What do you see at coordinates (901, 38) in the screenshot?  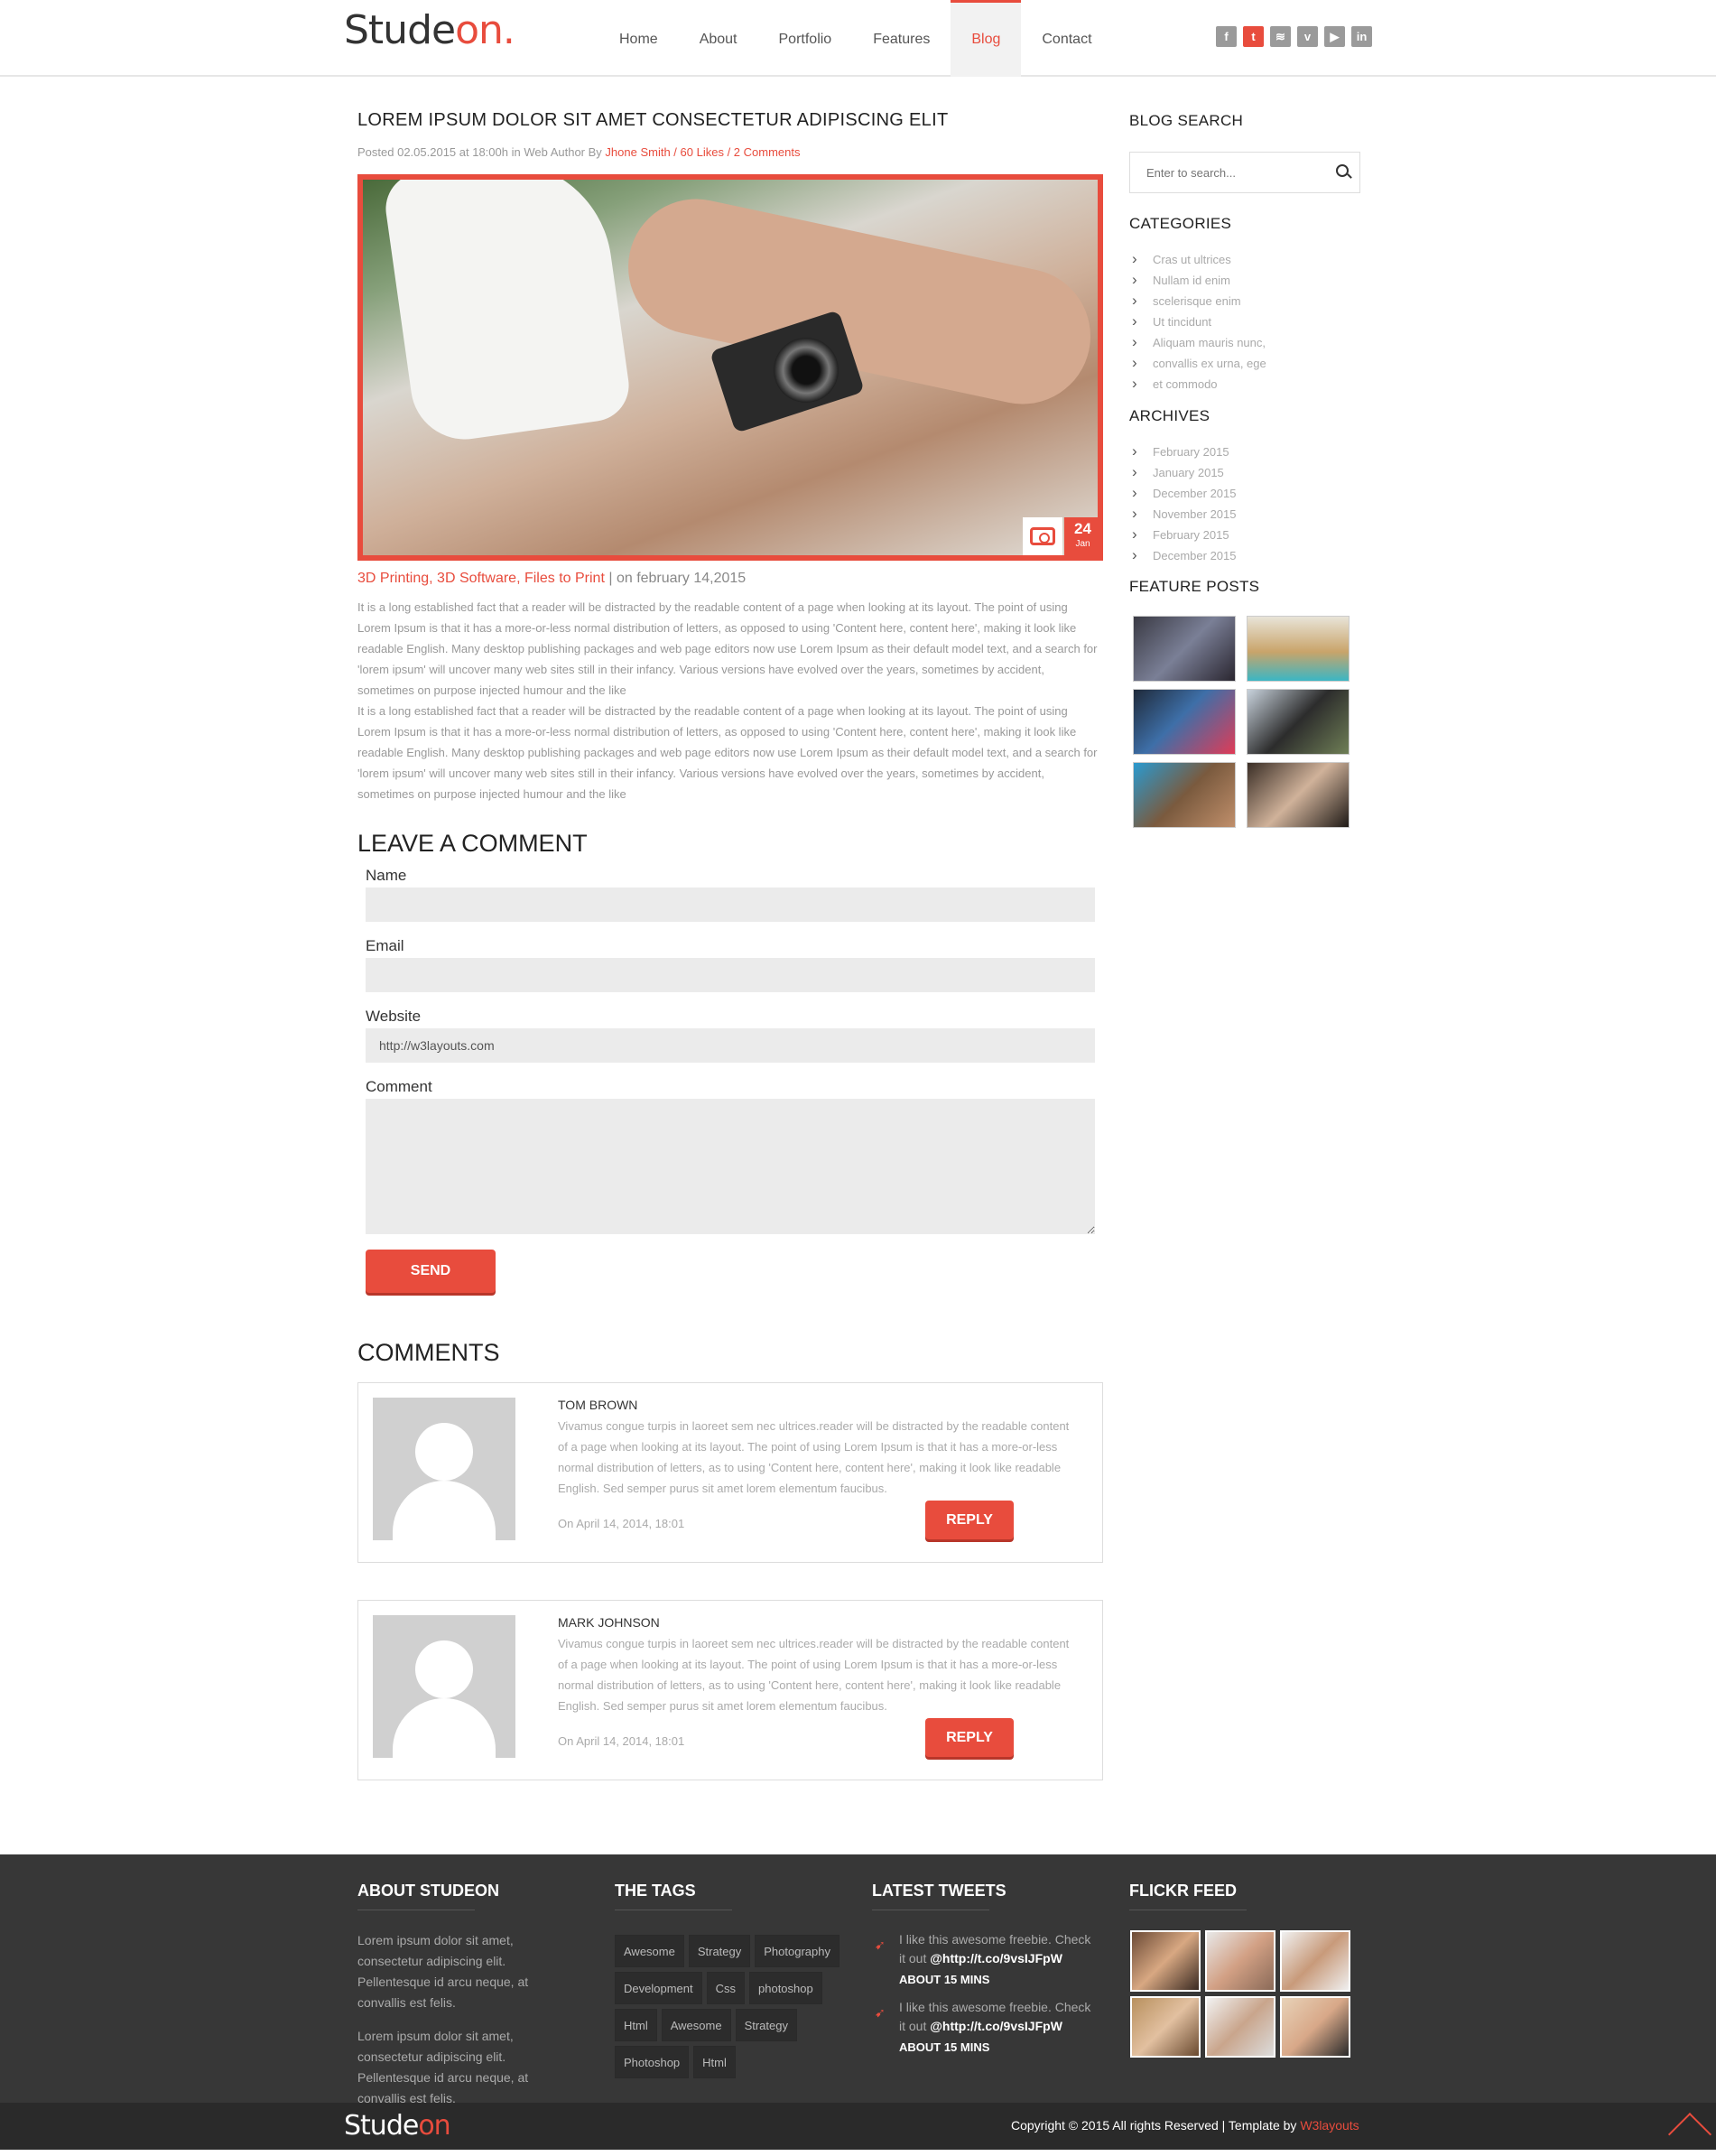 I see `nav-features: Features` at bounding box center [901, 38].